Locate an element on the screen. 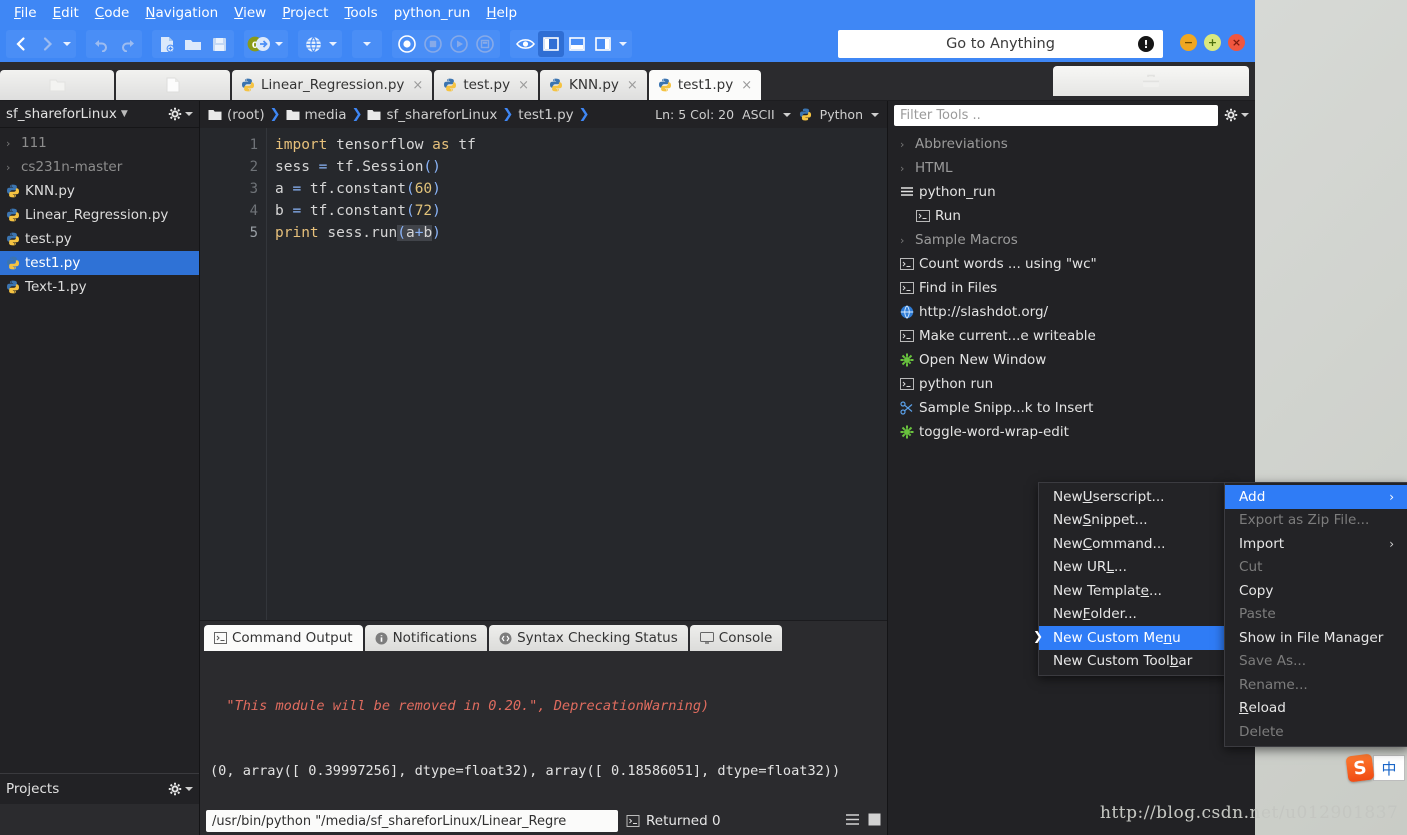  scc-status-icon: 0 is located at coordinates (259, 44).